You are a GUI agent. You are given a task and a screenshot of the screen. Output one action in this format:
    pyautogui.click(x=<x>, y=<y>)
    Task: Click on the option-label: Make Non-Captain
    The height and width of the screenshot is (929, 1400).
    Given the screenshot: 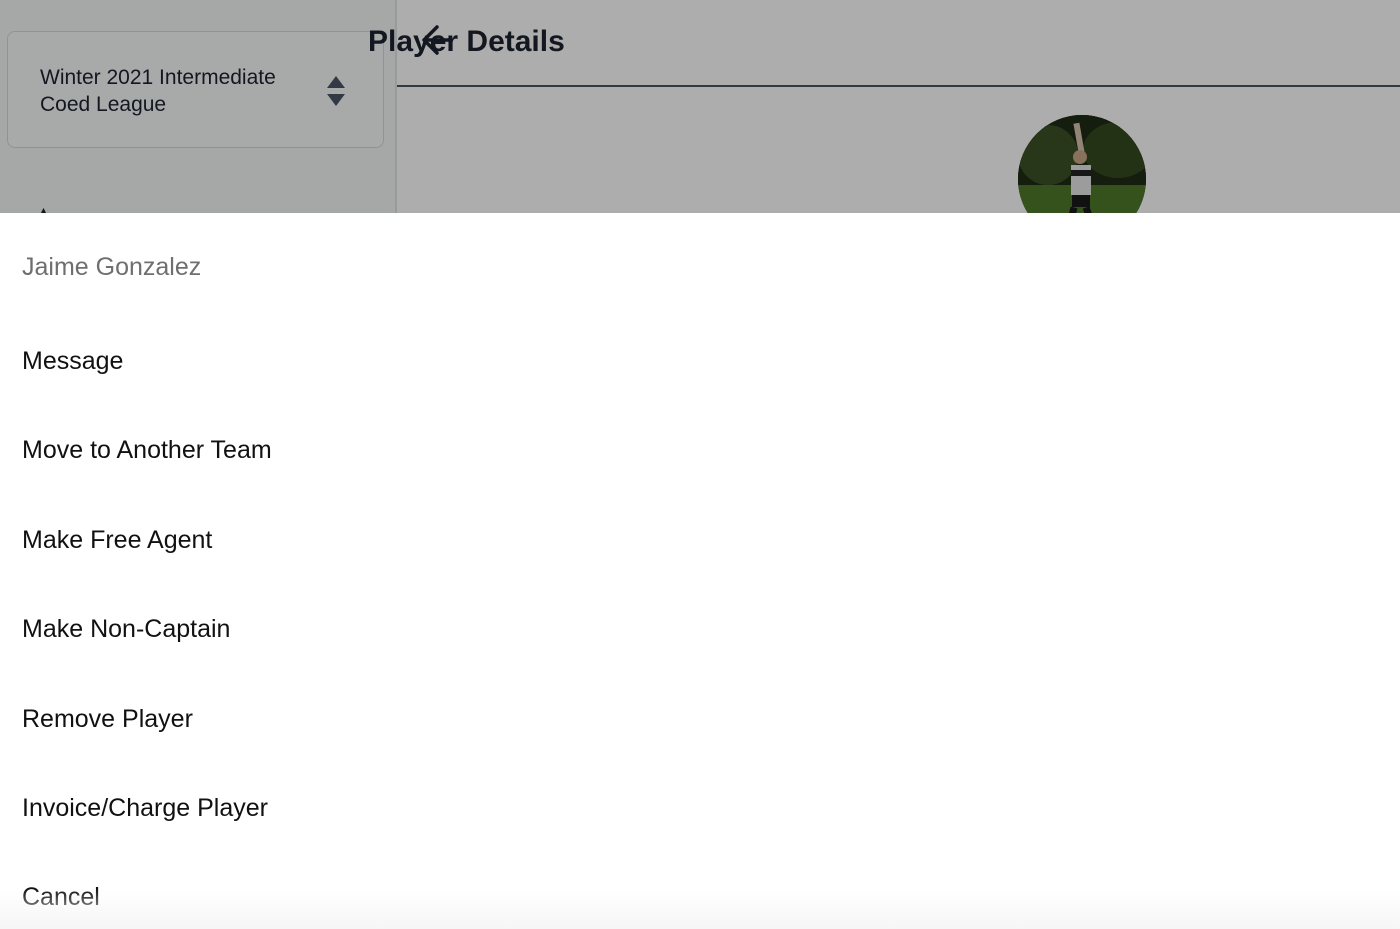 What is the action you would take?
    pyautogui.click(x=126, y=629)
    